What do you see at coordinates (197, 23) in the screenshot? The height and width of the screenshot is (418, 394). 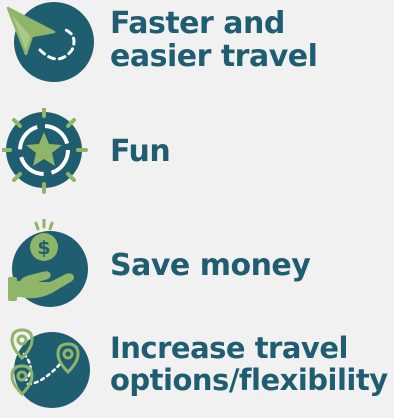 I see `label-line: Faster and` at bounding box center [197, 23].